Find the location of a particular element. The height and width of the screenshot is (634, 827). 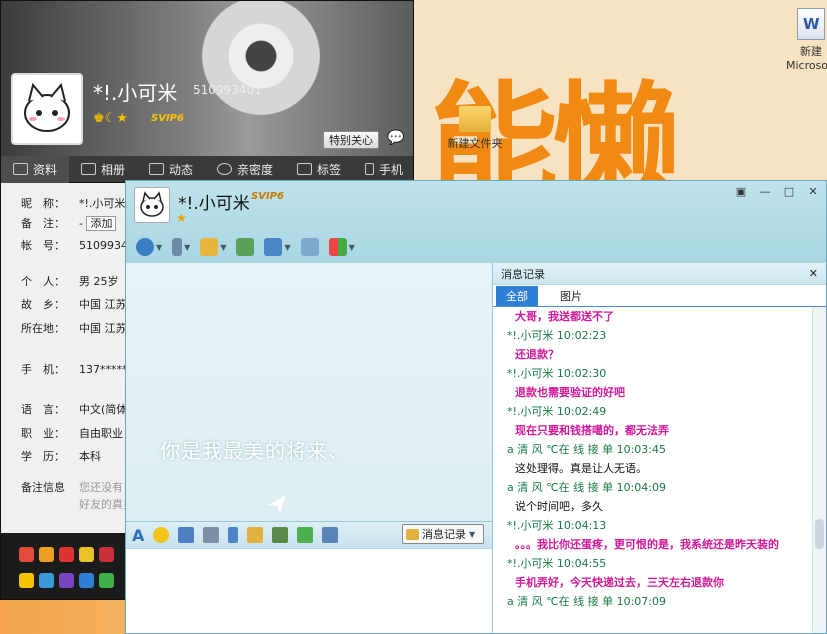

message-sender-time: *!.小可米 10:04:13 is located at coordinates (557, 525).